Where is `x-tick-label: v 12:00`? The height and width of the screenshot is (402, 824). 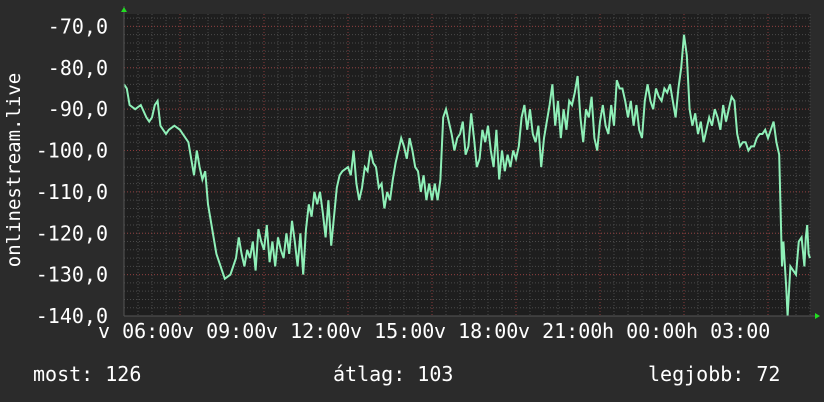 x-tick-label: v 12:00 is located at coordinates (308, 331).